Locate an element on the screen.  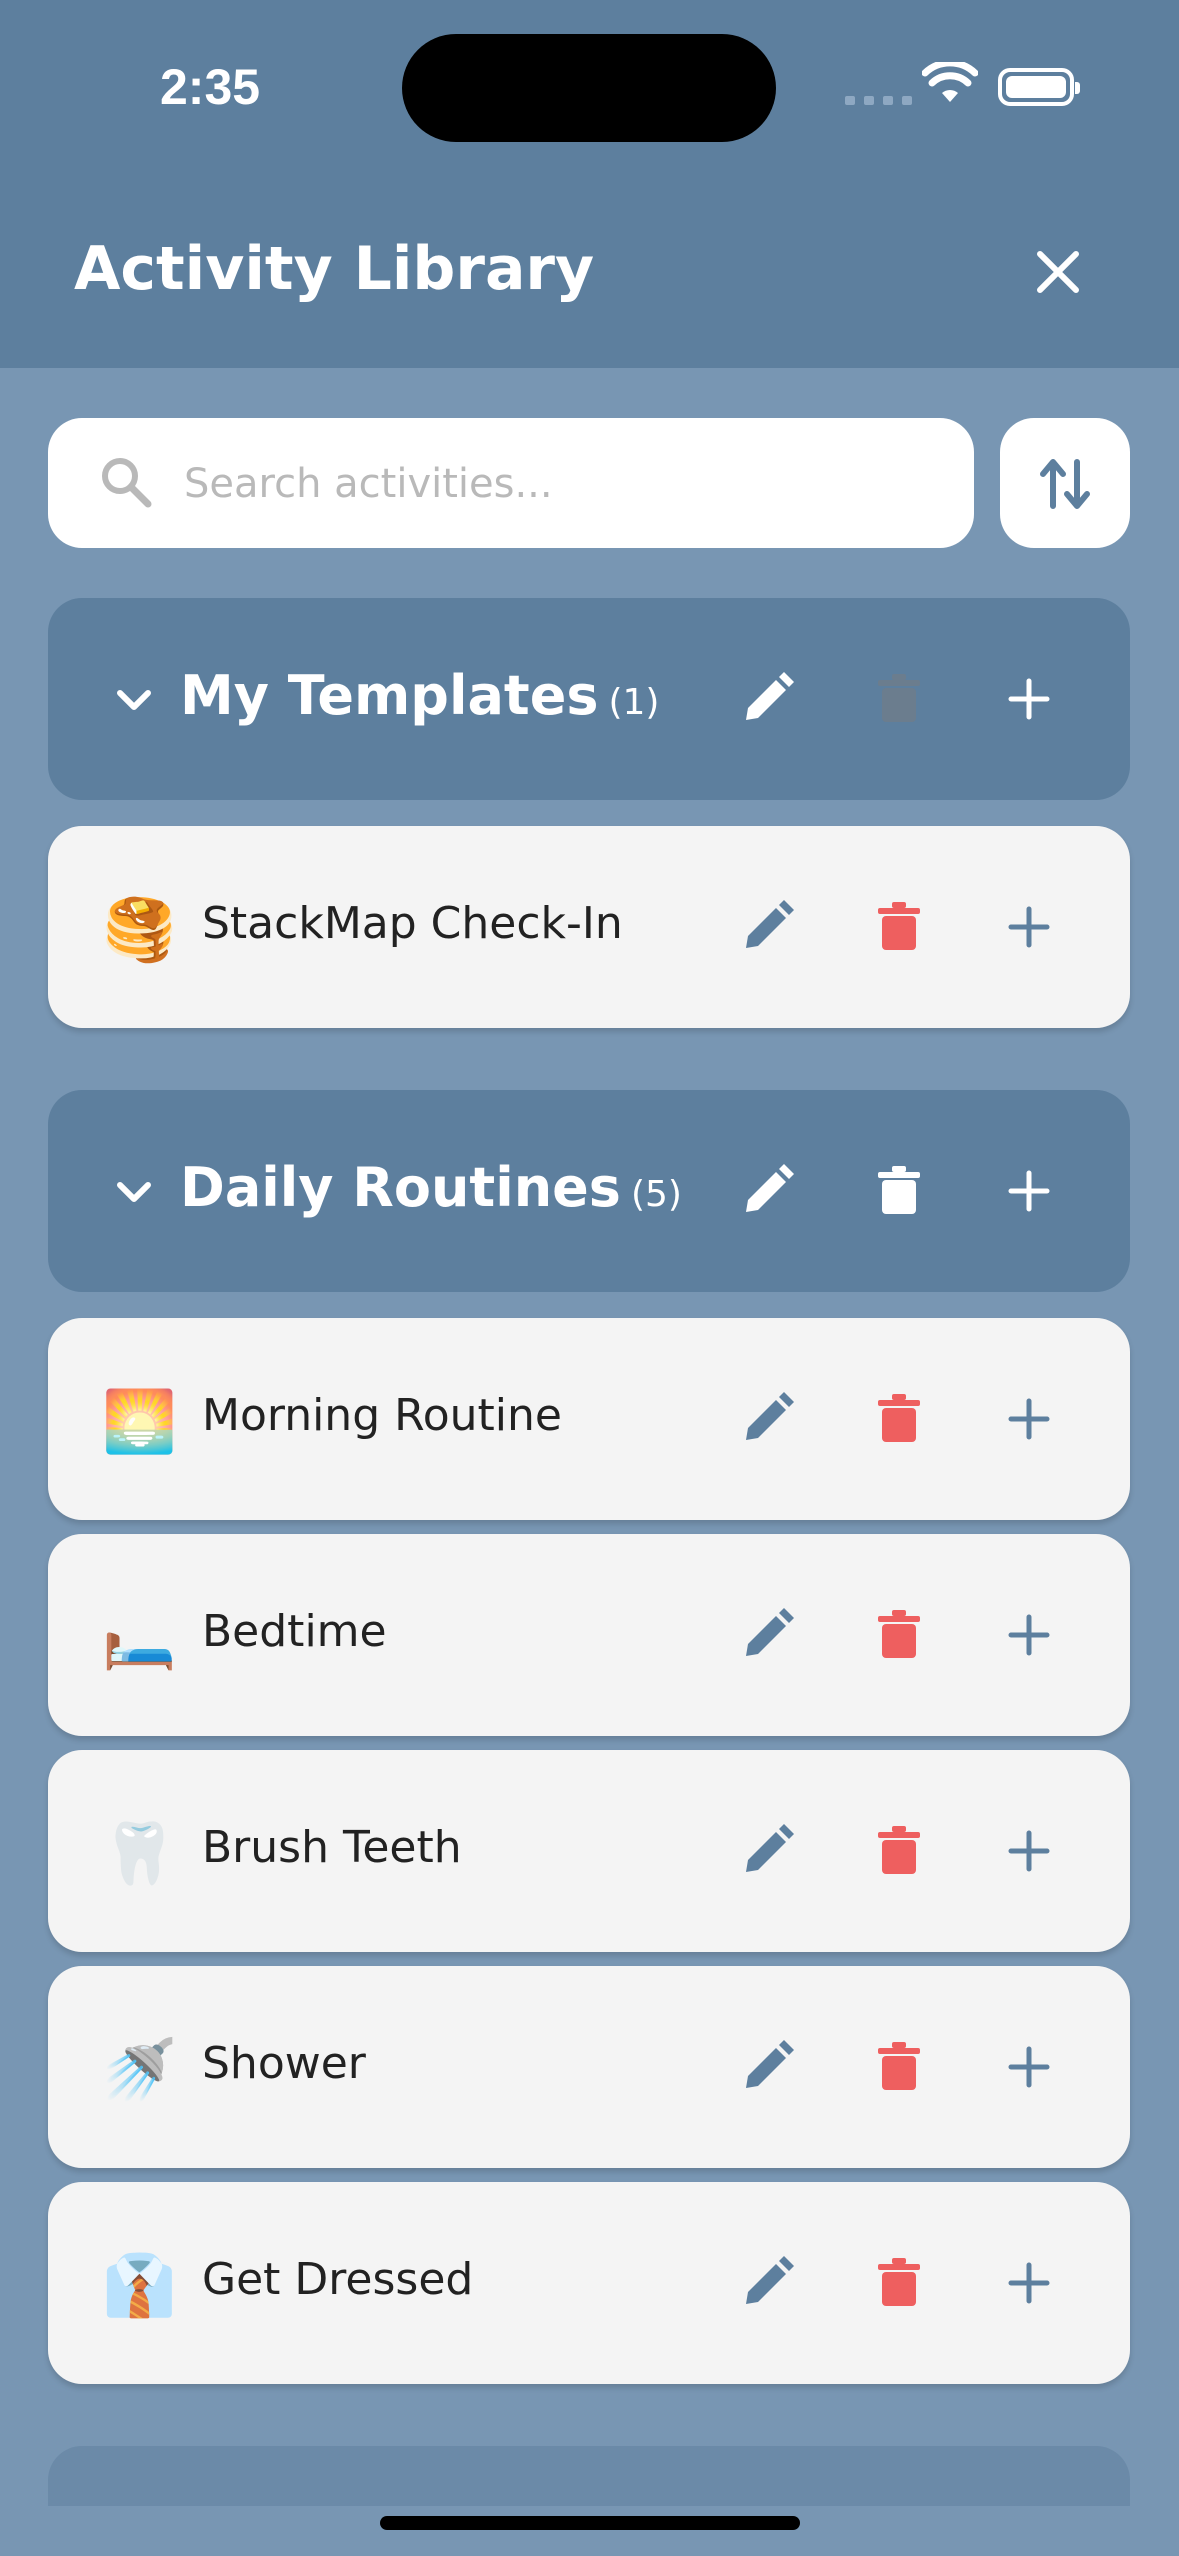
group-count: (5) is located at coordinates (656, 1194).